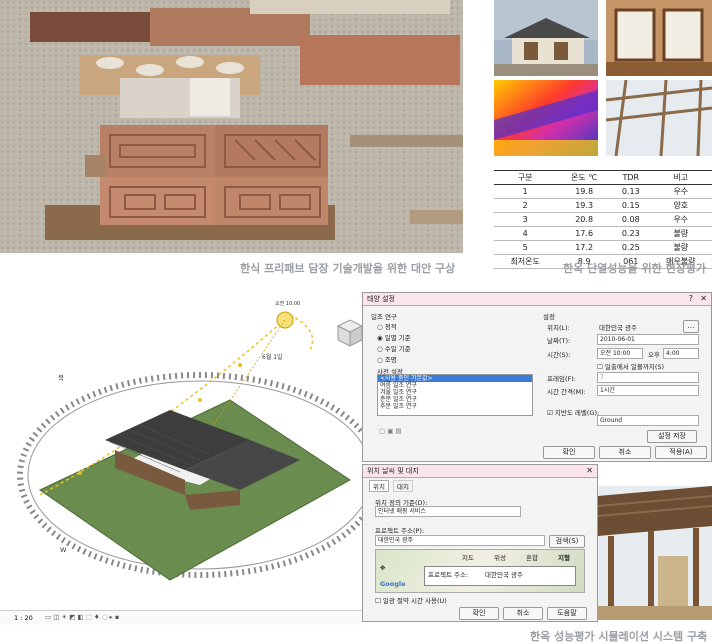  Describe the element at coordinates (379, 486) in the screenshot. I see `tab-location: 위치` at that location.